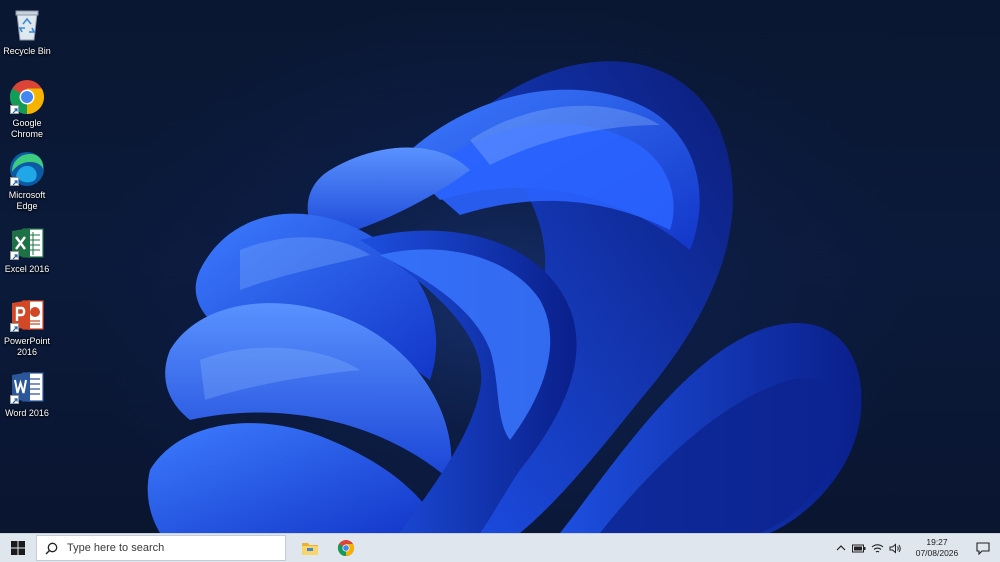 The image size is (1000, 562). Describe the element at coordinates (51, 548) in the screenshot. I see `search-icon` at that location.